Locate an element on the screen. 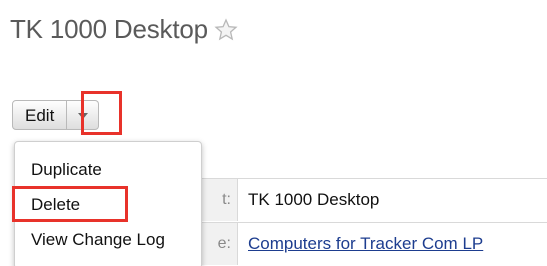 The height and width of the screenshot is (266, 547). highlight-box-dropdown-toggle is located at coordinates (101, 113).